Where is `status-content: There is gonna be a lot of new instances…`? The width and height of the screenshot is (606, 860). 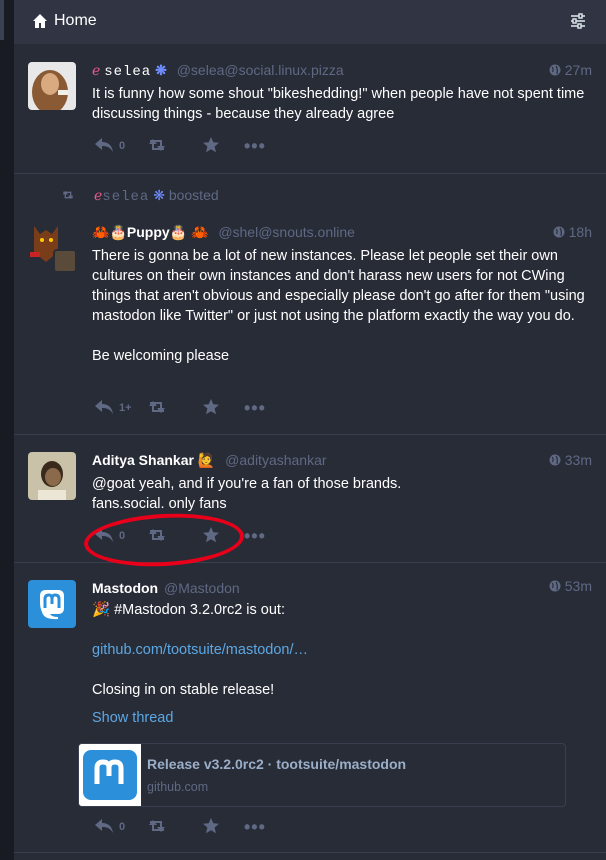 status-content: There is gonna be a lot of new instances… is located at coordinates (342, 316).